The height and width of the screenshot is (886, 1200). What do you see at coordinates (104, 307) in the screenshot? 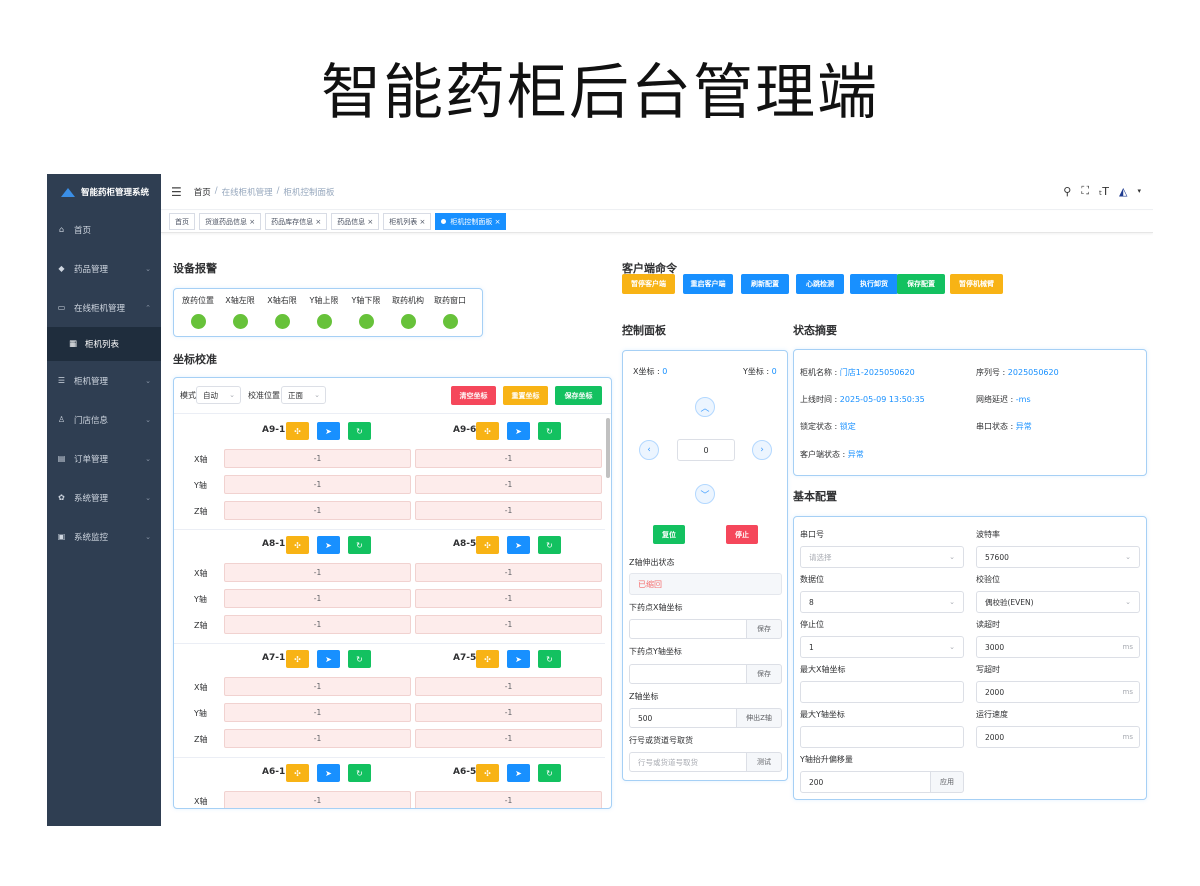
I see `sidebar-item-online-cabinets: ▭ 在线柜机管理 ⌃` at bounding box center [104, 307].